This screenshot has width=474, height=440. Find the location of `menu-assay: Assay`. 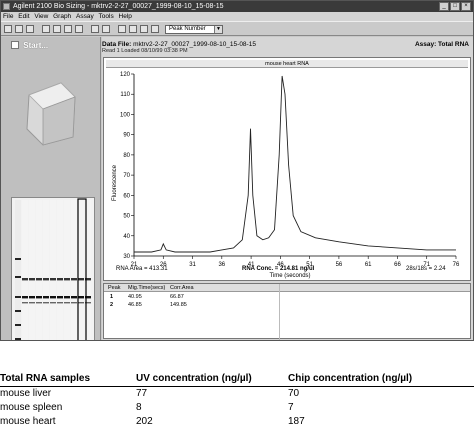

menu-assay: Assay is located at coordinates (85, 16).